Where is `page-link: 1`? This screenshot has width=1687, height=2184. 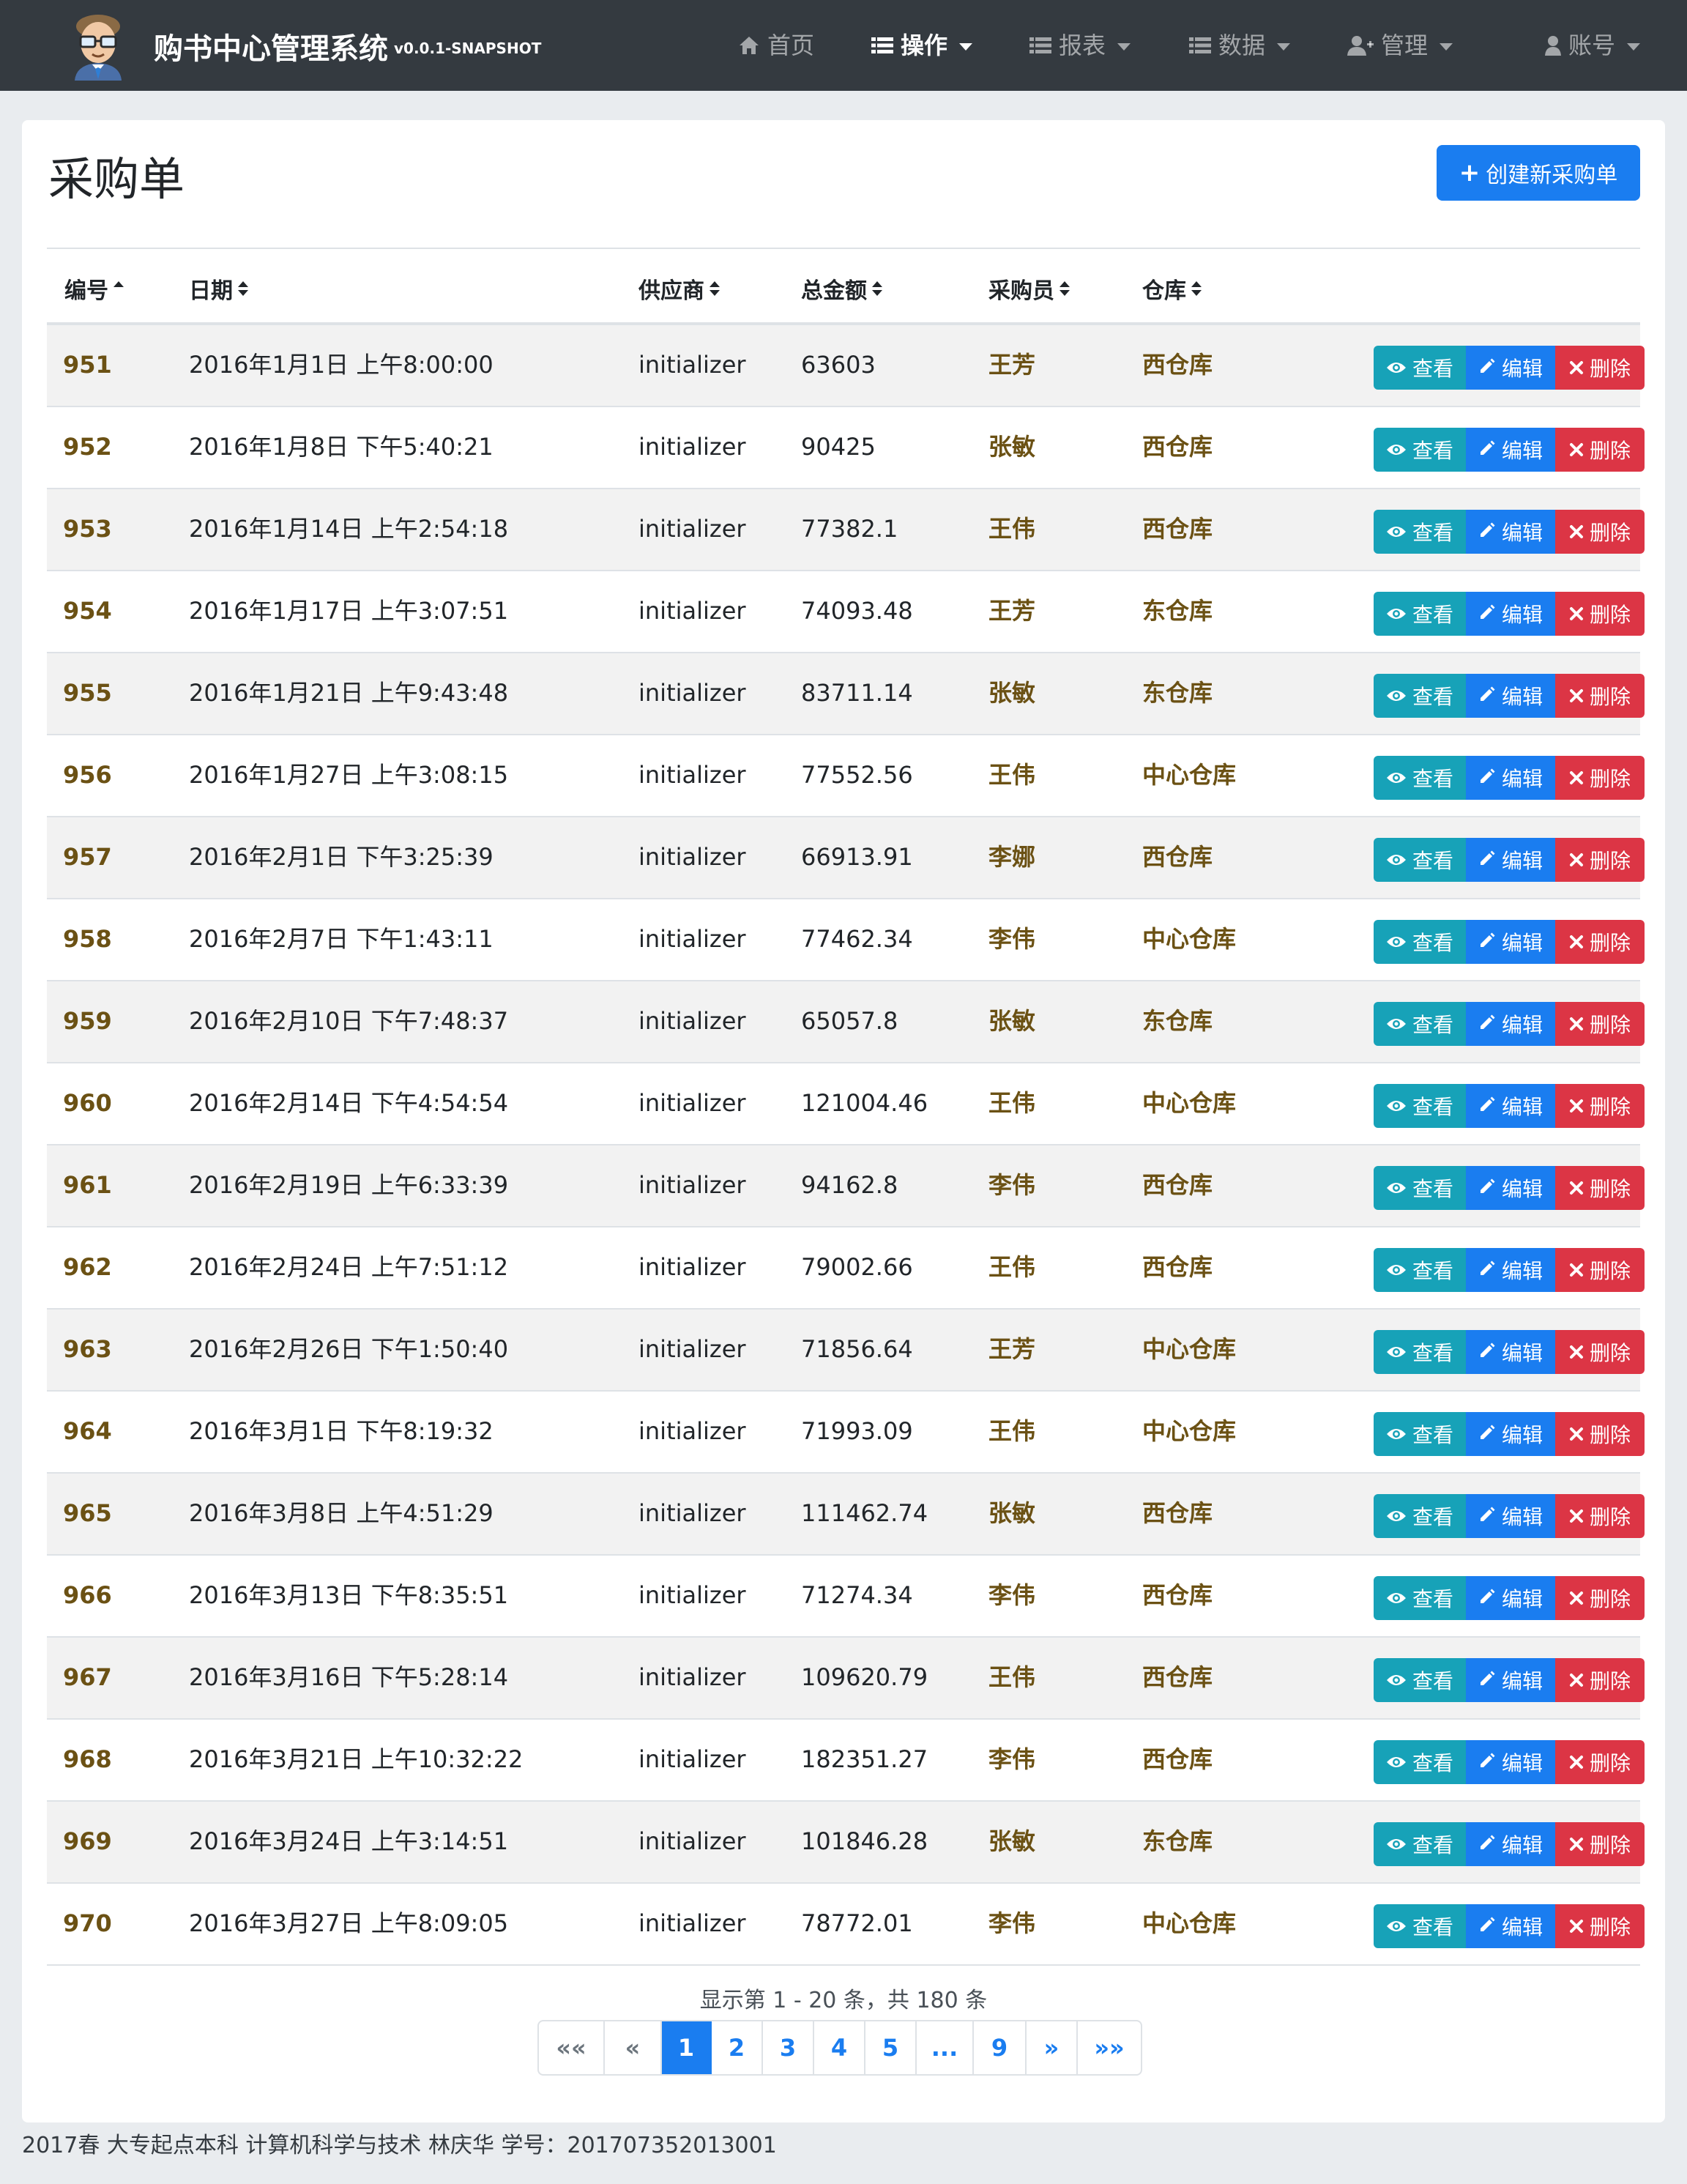
page-link: 1 is located at coordinates (687, 2047).